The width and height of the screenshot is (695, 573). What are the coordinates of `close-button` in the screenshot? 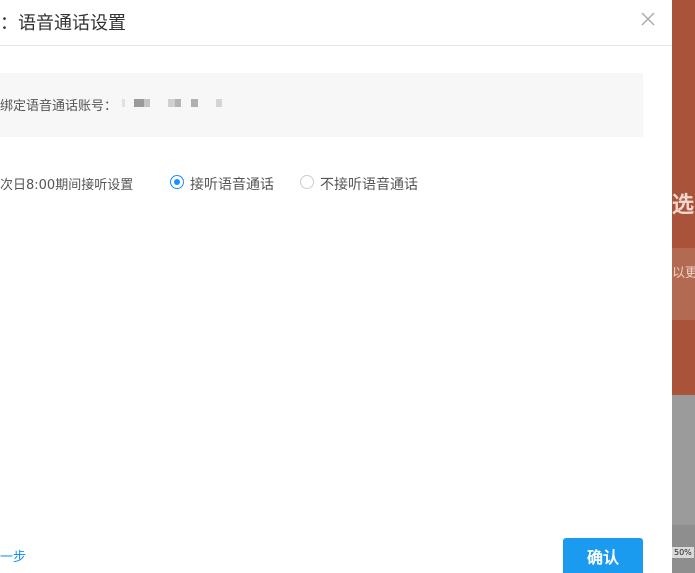 It's located at (648, 19).